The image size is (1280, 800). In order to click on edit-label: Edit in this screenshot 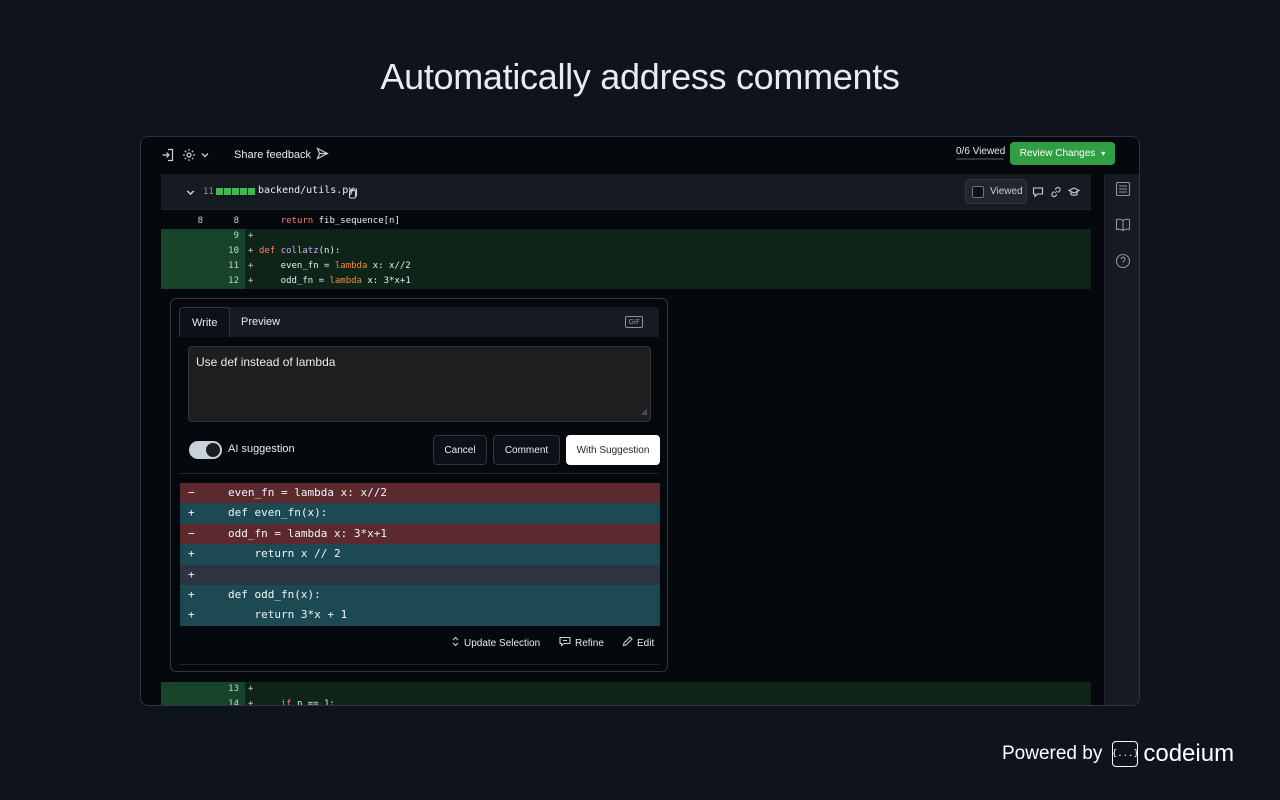, I will do `click(646, 643)`.